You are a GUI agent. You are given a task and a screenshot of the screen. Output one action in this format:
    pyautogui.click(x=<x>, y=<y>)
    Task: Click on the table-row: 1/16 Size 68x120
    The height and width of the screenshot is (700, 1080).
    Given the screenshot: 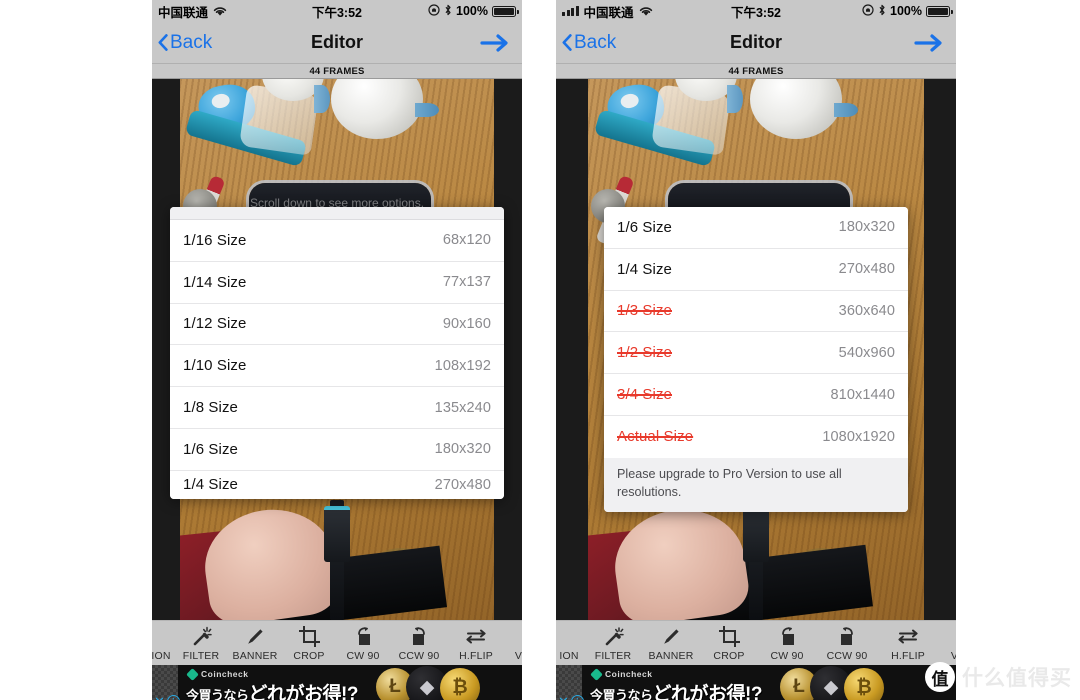 What is the action you would take?
    pyautogui.click(x=337, y=241)
    